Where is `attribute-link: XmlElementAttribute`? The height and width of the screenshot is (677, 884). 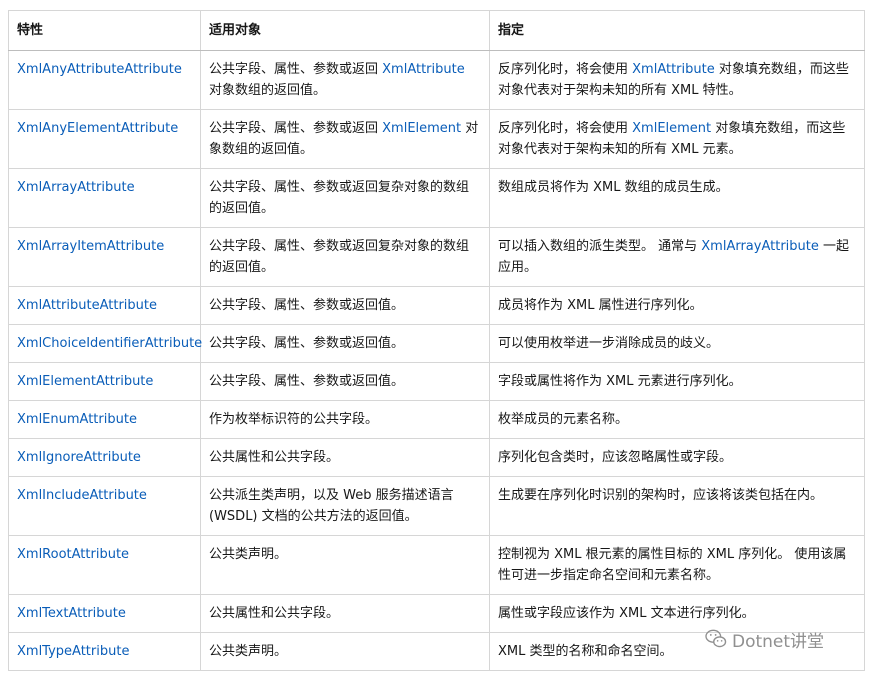 attribute-link: XmlElementAttribute is located at coordinates (85, 381).